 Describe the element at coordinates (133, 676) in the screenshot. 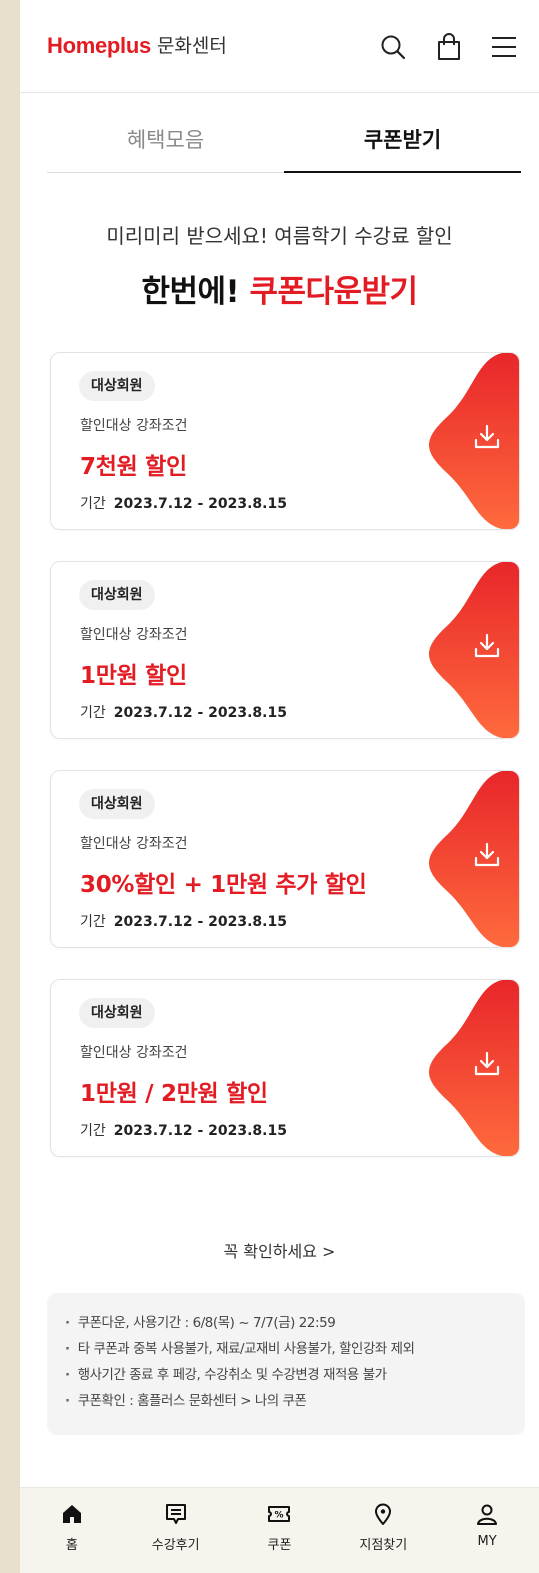

I see `coupon-discount: 1만원 할인` at that location.